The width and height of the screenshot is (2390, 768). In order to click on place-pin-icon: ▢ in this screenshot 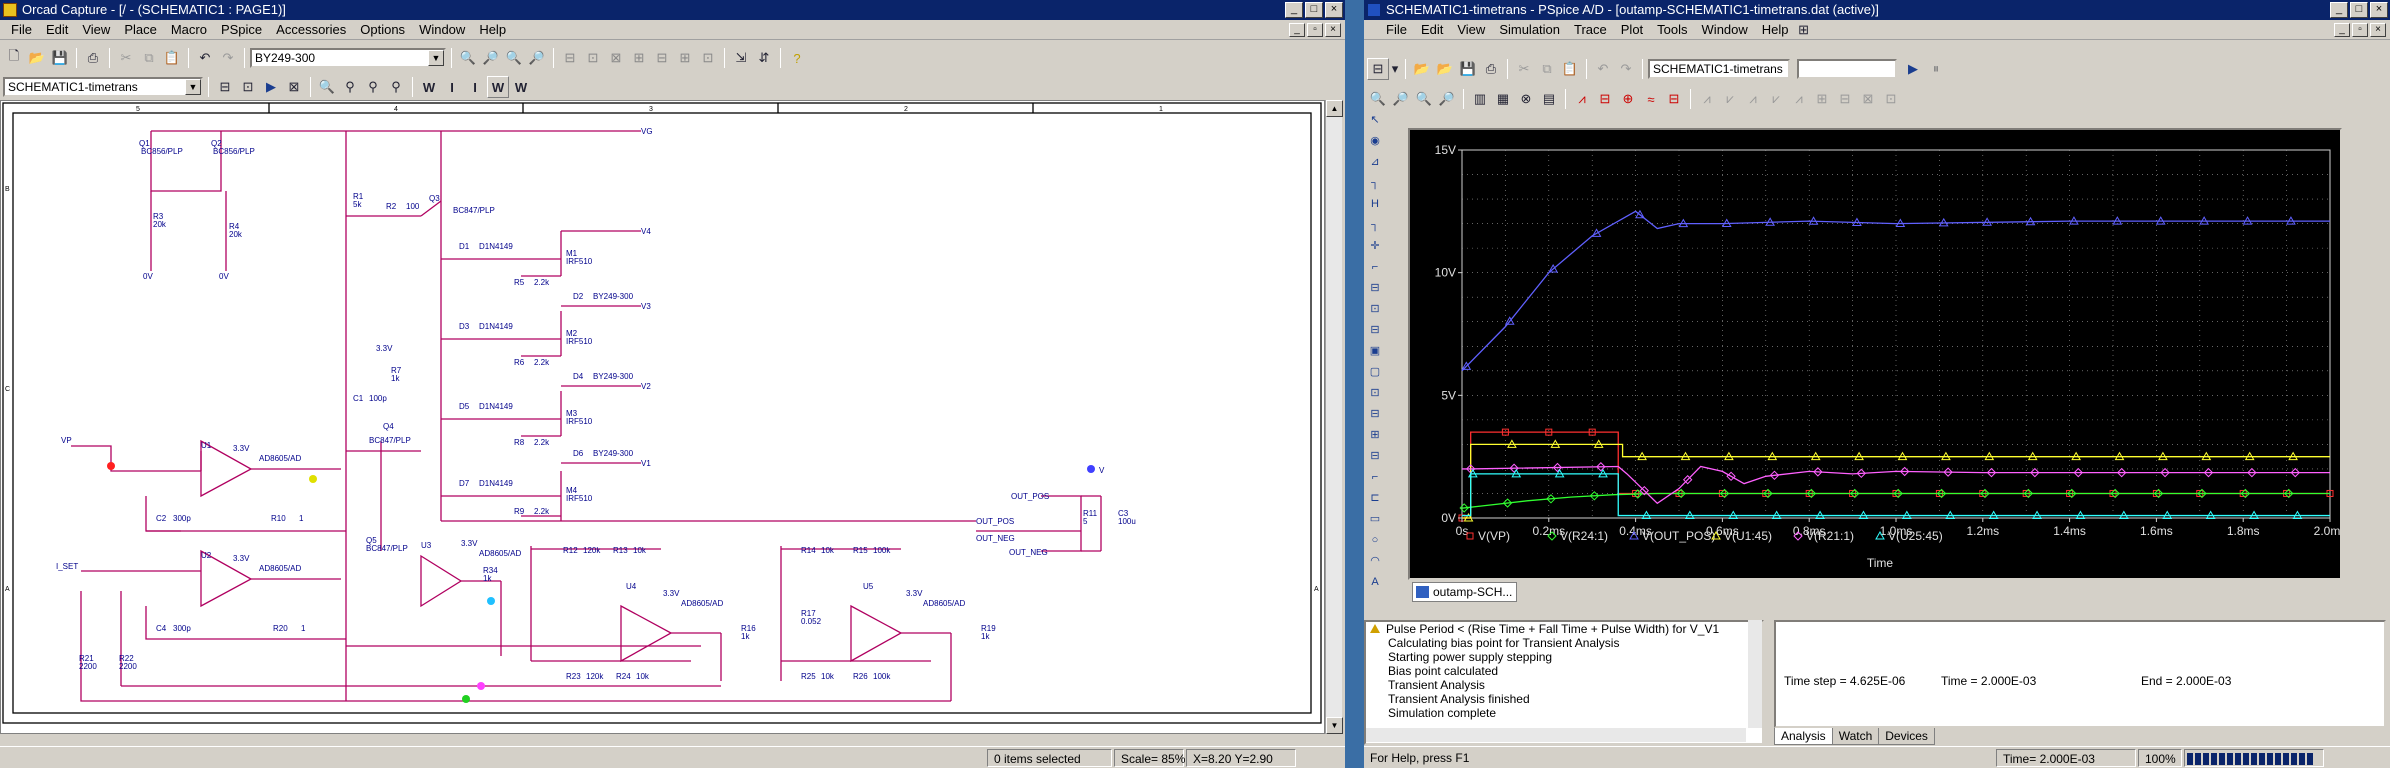, I will do `click(1375, 371)`.